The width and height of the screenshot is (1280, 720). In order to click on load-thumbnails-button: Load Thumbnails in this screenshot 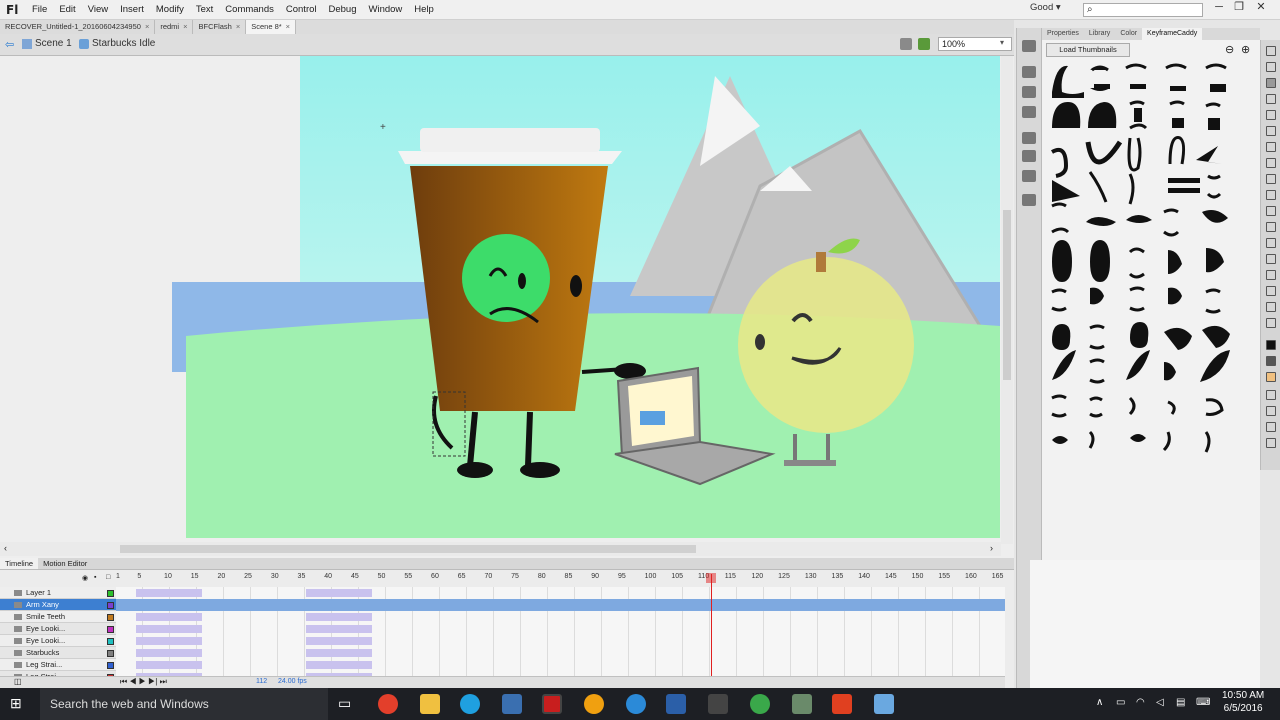, I will do `click(1088, 50)`.